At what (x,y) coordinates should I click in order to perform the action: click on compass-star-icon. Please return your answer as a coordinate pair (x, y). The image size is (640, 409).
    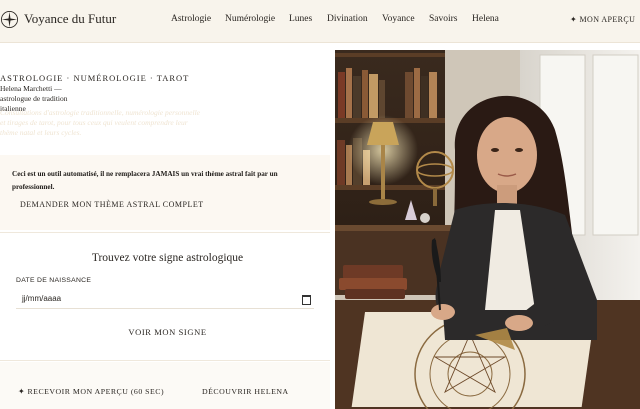
    Looking at the image, I should click on (9, 19).